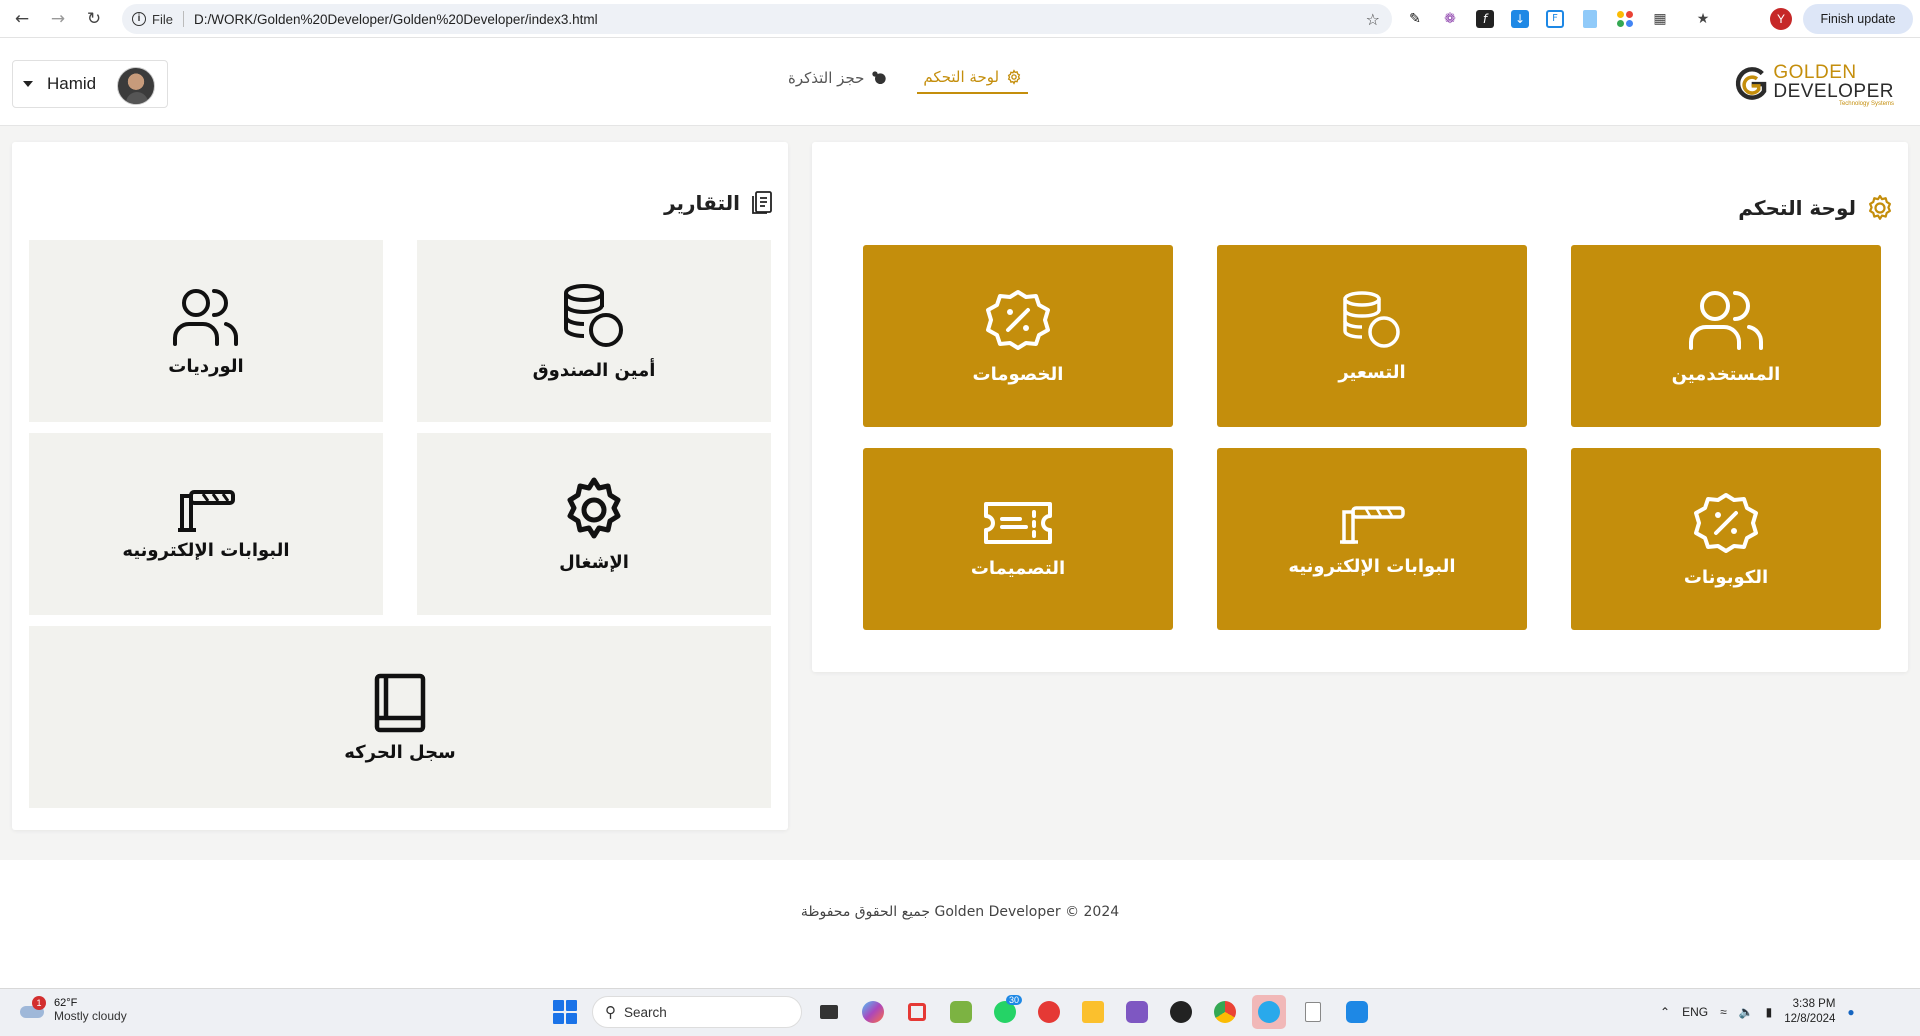 Image resolution: width=1920 pixels, height=1036 pixels. Describe the element at coordinates (1013, 1000) in the screenshot. I see `whatsapp-count: 30` at that location.